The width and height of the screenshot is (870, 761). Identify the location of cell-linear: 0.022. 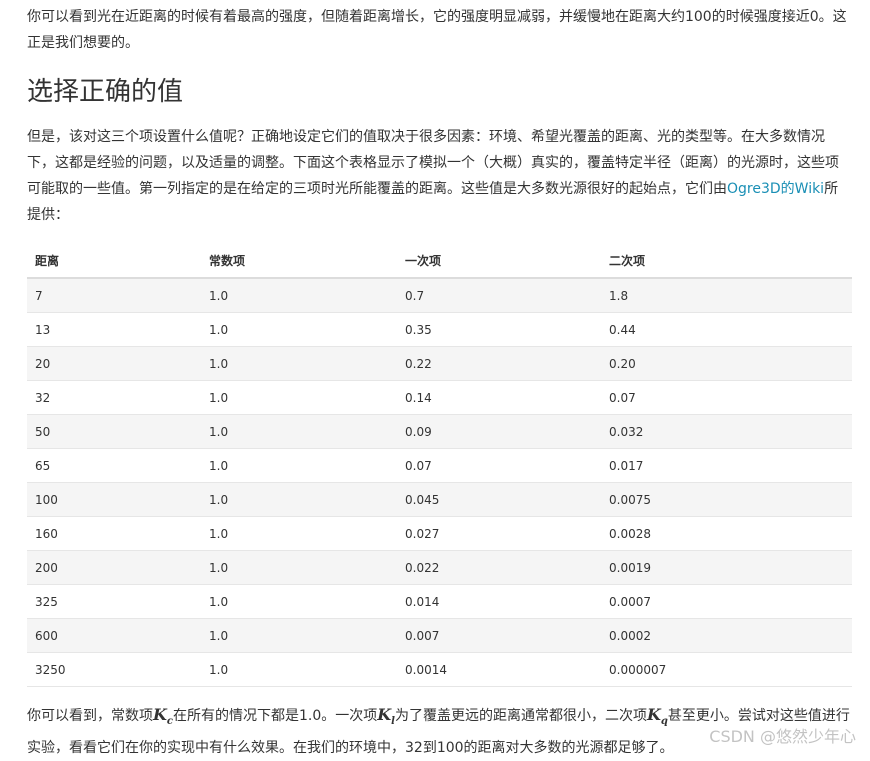
(499, 567).